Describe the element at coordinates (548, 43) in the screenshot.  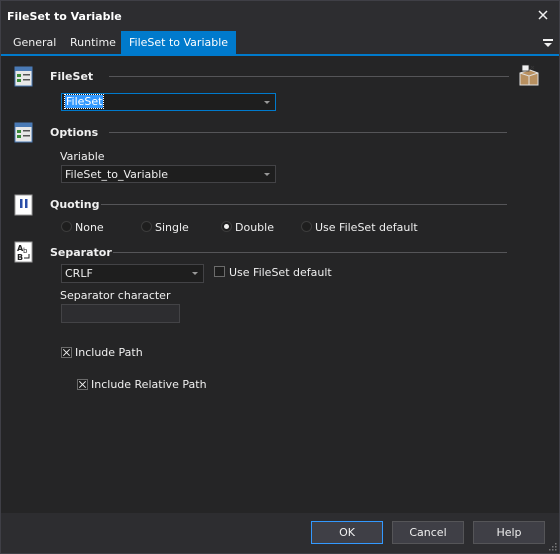
I see `tab-menu-icon` at that location.